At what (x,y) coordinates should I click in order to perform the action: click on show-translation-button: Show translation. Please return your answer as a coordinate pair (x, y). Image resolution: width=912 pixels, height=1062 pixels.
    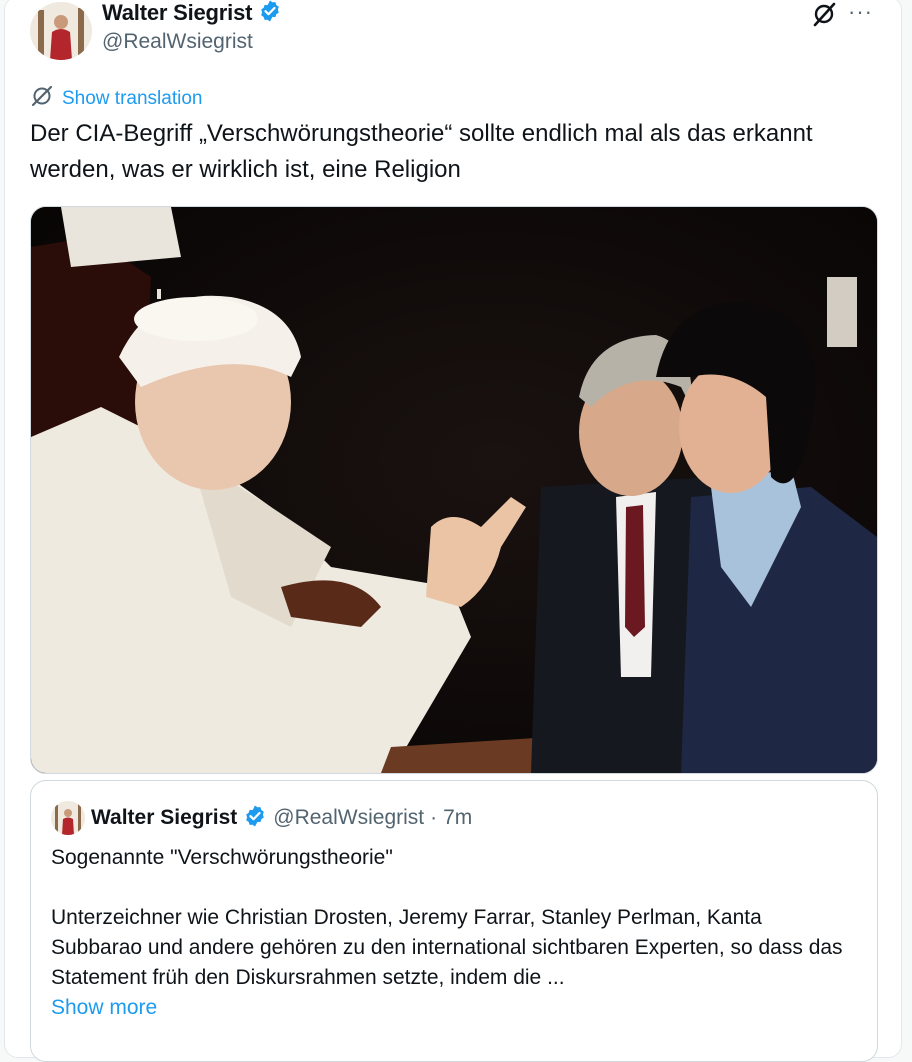
    Looking at the image, I should click on (116, 99).